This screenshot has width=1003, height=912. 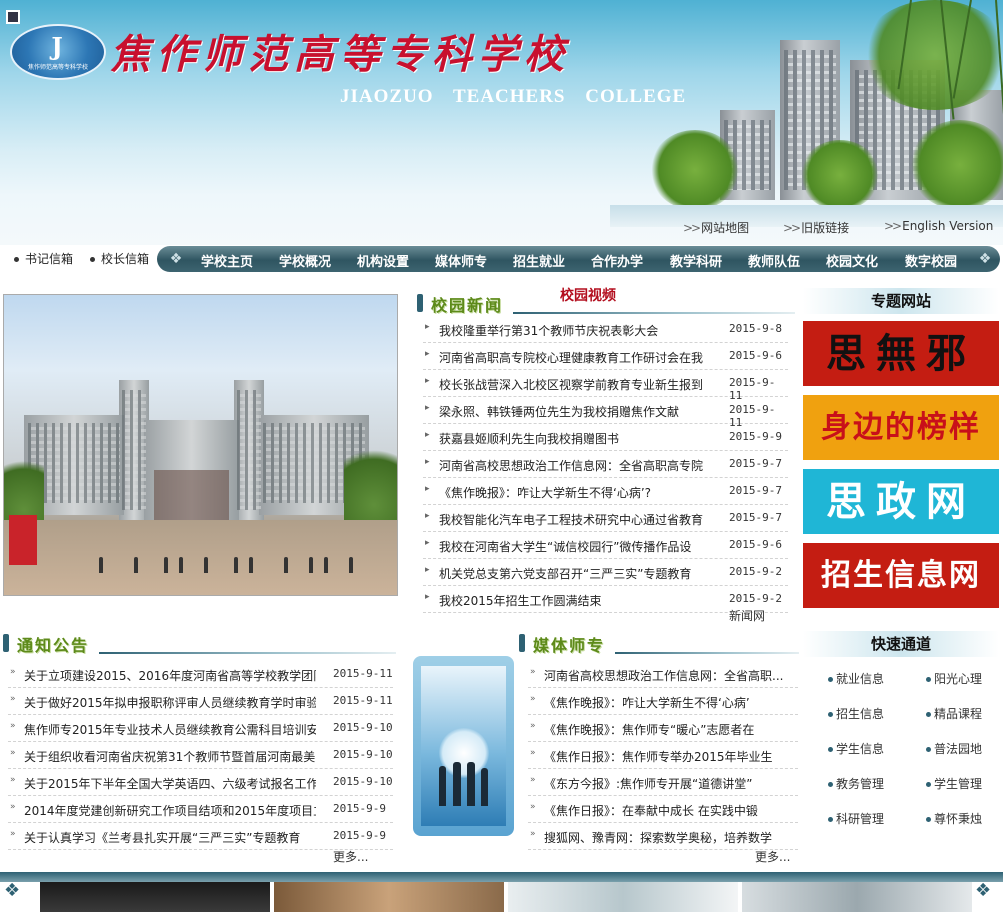 I want to click on media-item: » 《焦作日报》：在奉献中成长 在实践中锻, so click(x=663, y=809).